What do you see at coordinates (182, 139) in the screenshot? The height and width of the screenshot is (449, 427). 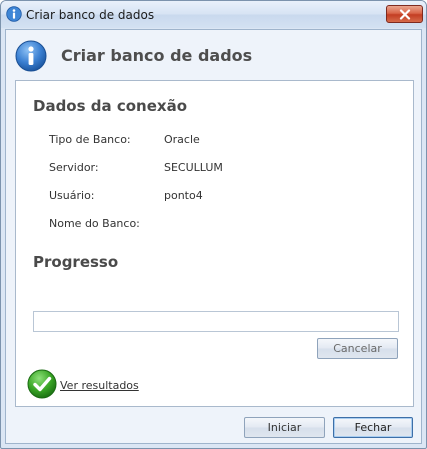 I see `field-value-db-type: Oracle` at bounding box center [182, 139].